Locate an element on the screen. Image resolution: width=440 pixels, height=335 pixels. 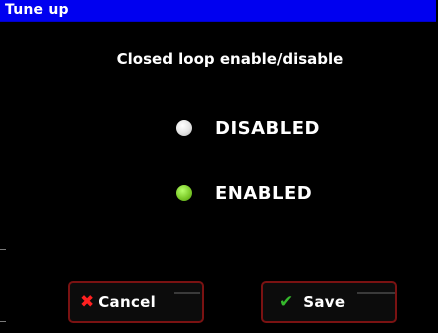
radio-off-icon is located at coordinates (184, 128).